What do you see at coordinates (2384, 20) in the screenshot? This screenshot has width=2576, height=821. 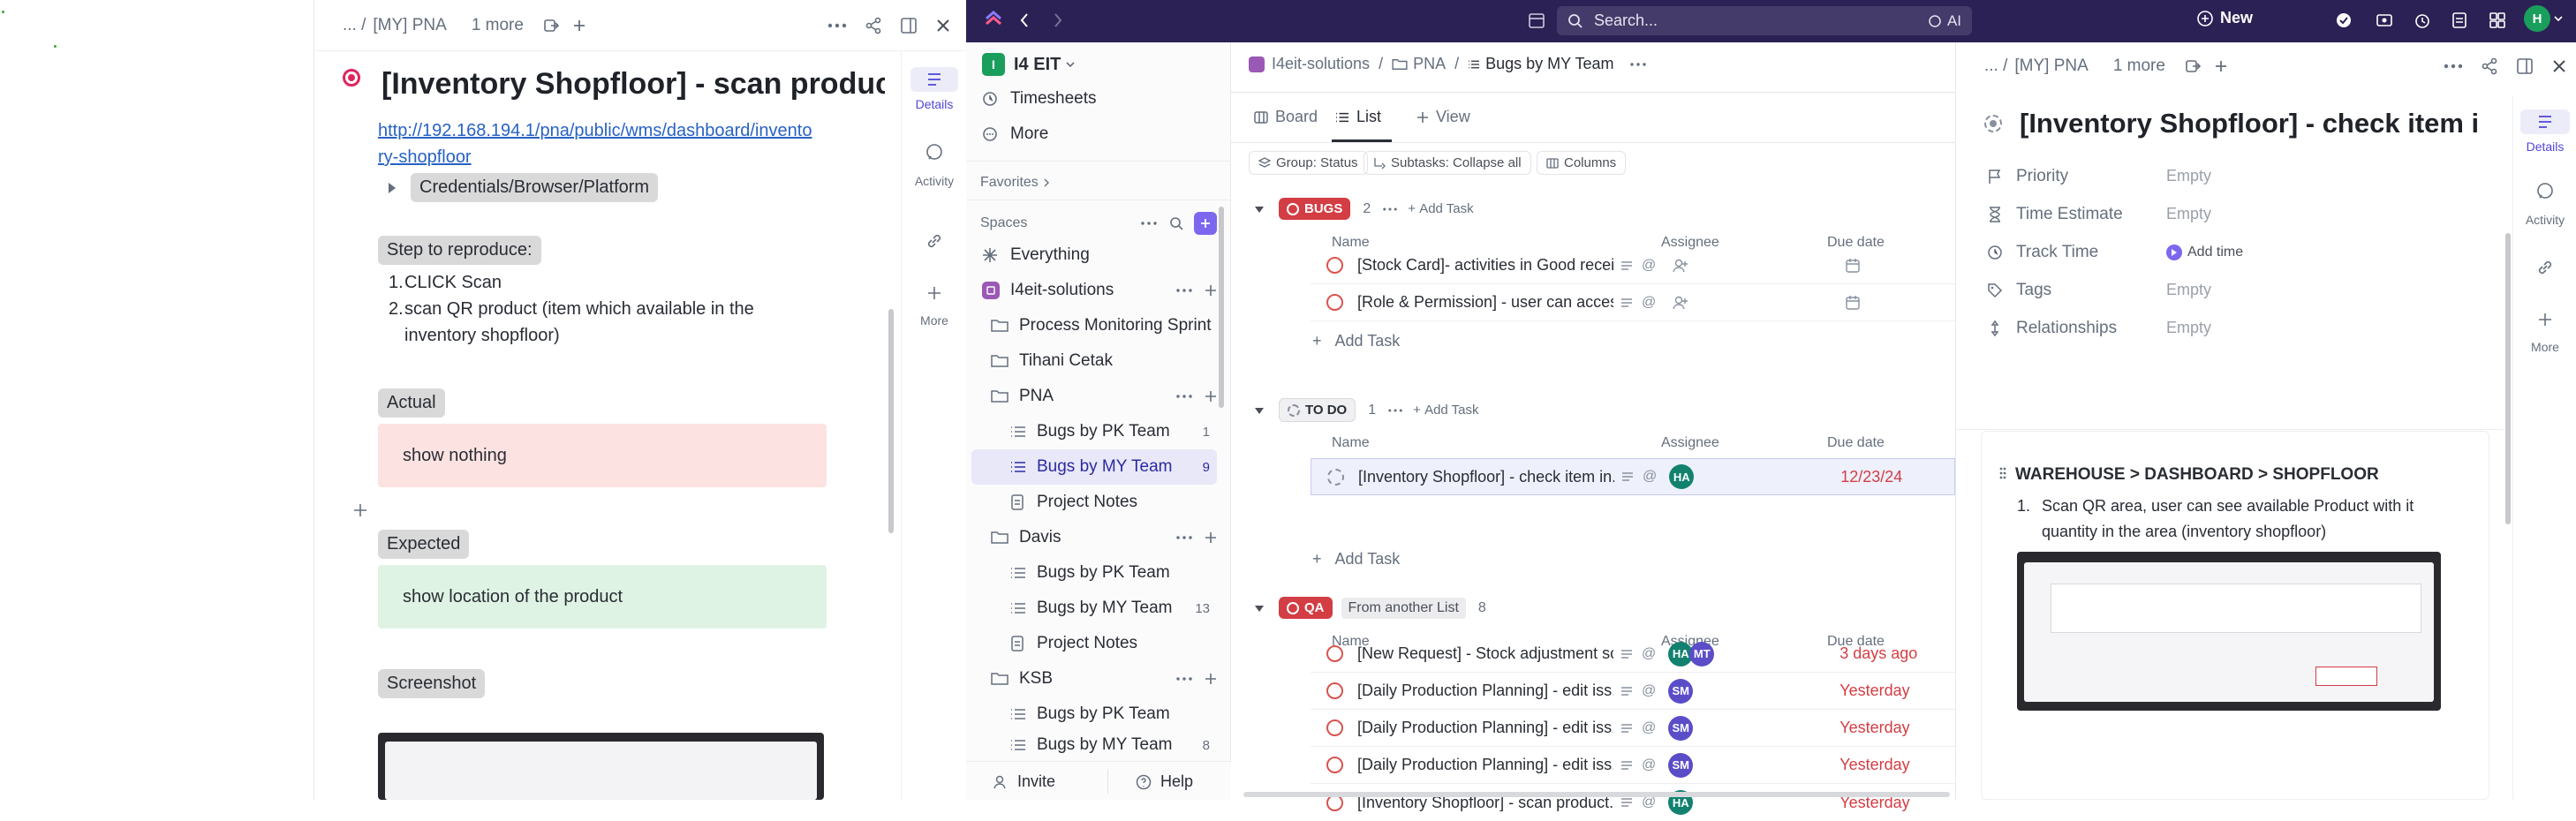 I see `screen-record-icon` at bounding box center [2384, 20].